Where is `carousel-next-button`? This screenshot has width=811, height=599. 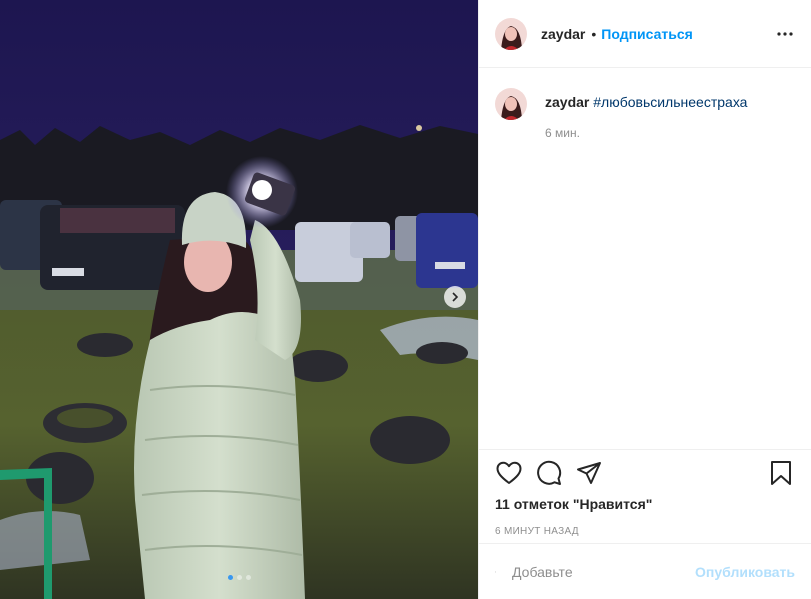 carousel-next-button is located at coordinates (455, 297).